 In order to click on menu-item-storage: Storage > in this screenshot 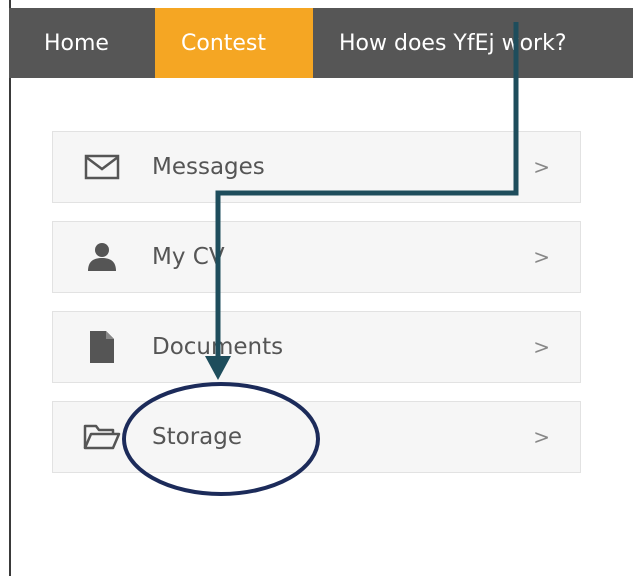, I will do `click(316, 437)`.